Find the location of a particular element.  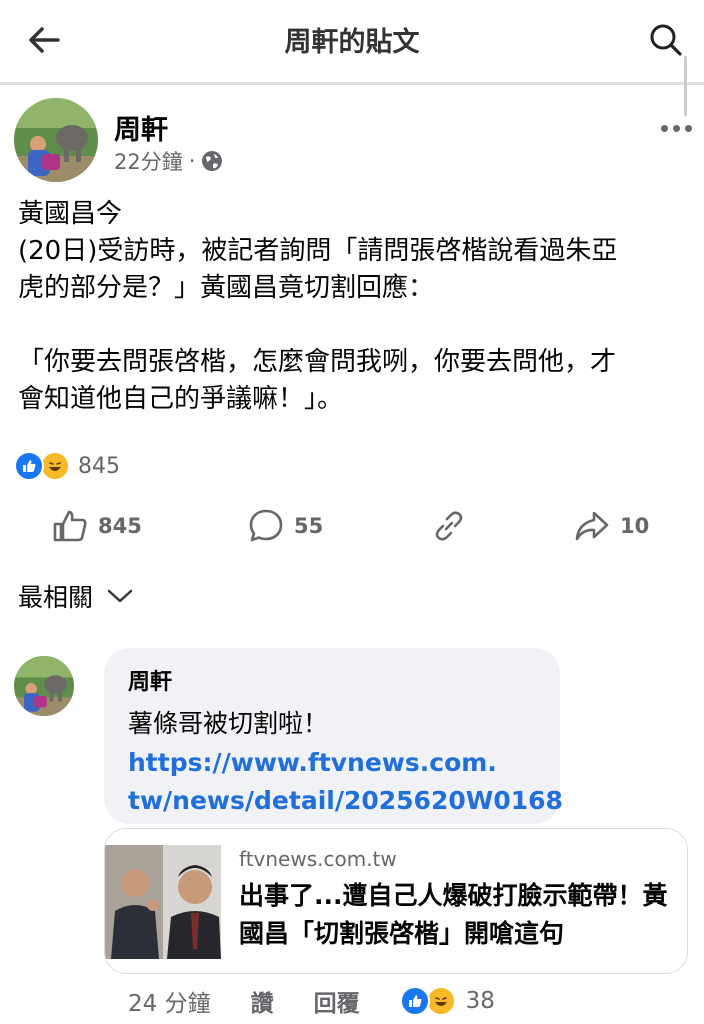

share-count: 10 is located at coordinates (635, 526).